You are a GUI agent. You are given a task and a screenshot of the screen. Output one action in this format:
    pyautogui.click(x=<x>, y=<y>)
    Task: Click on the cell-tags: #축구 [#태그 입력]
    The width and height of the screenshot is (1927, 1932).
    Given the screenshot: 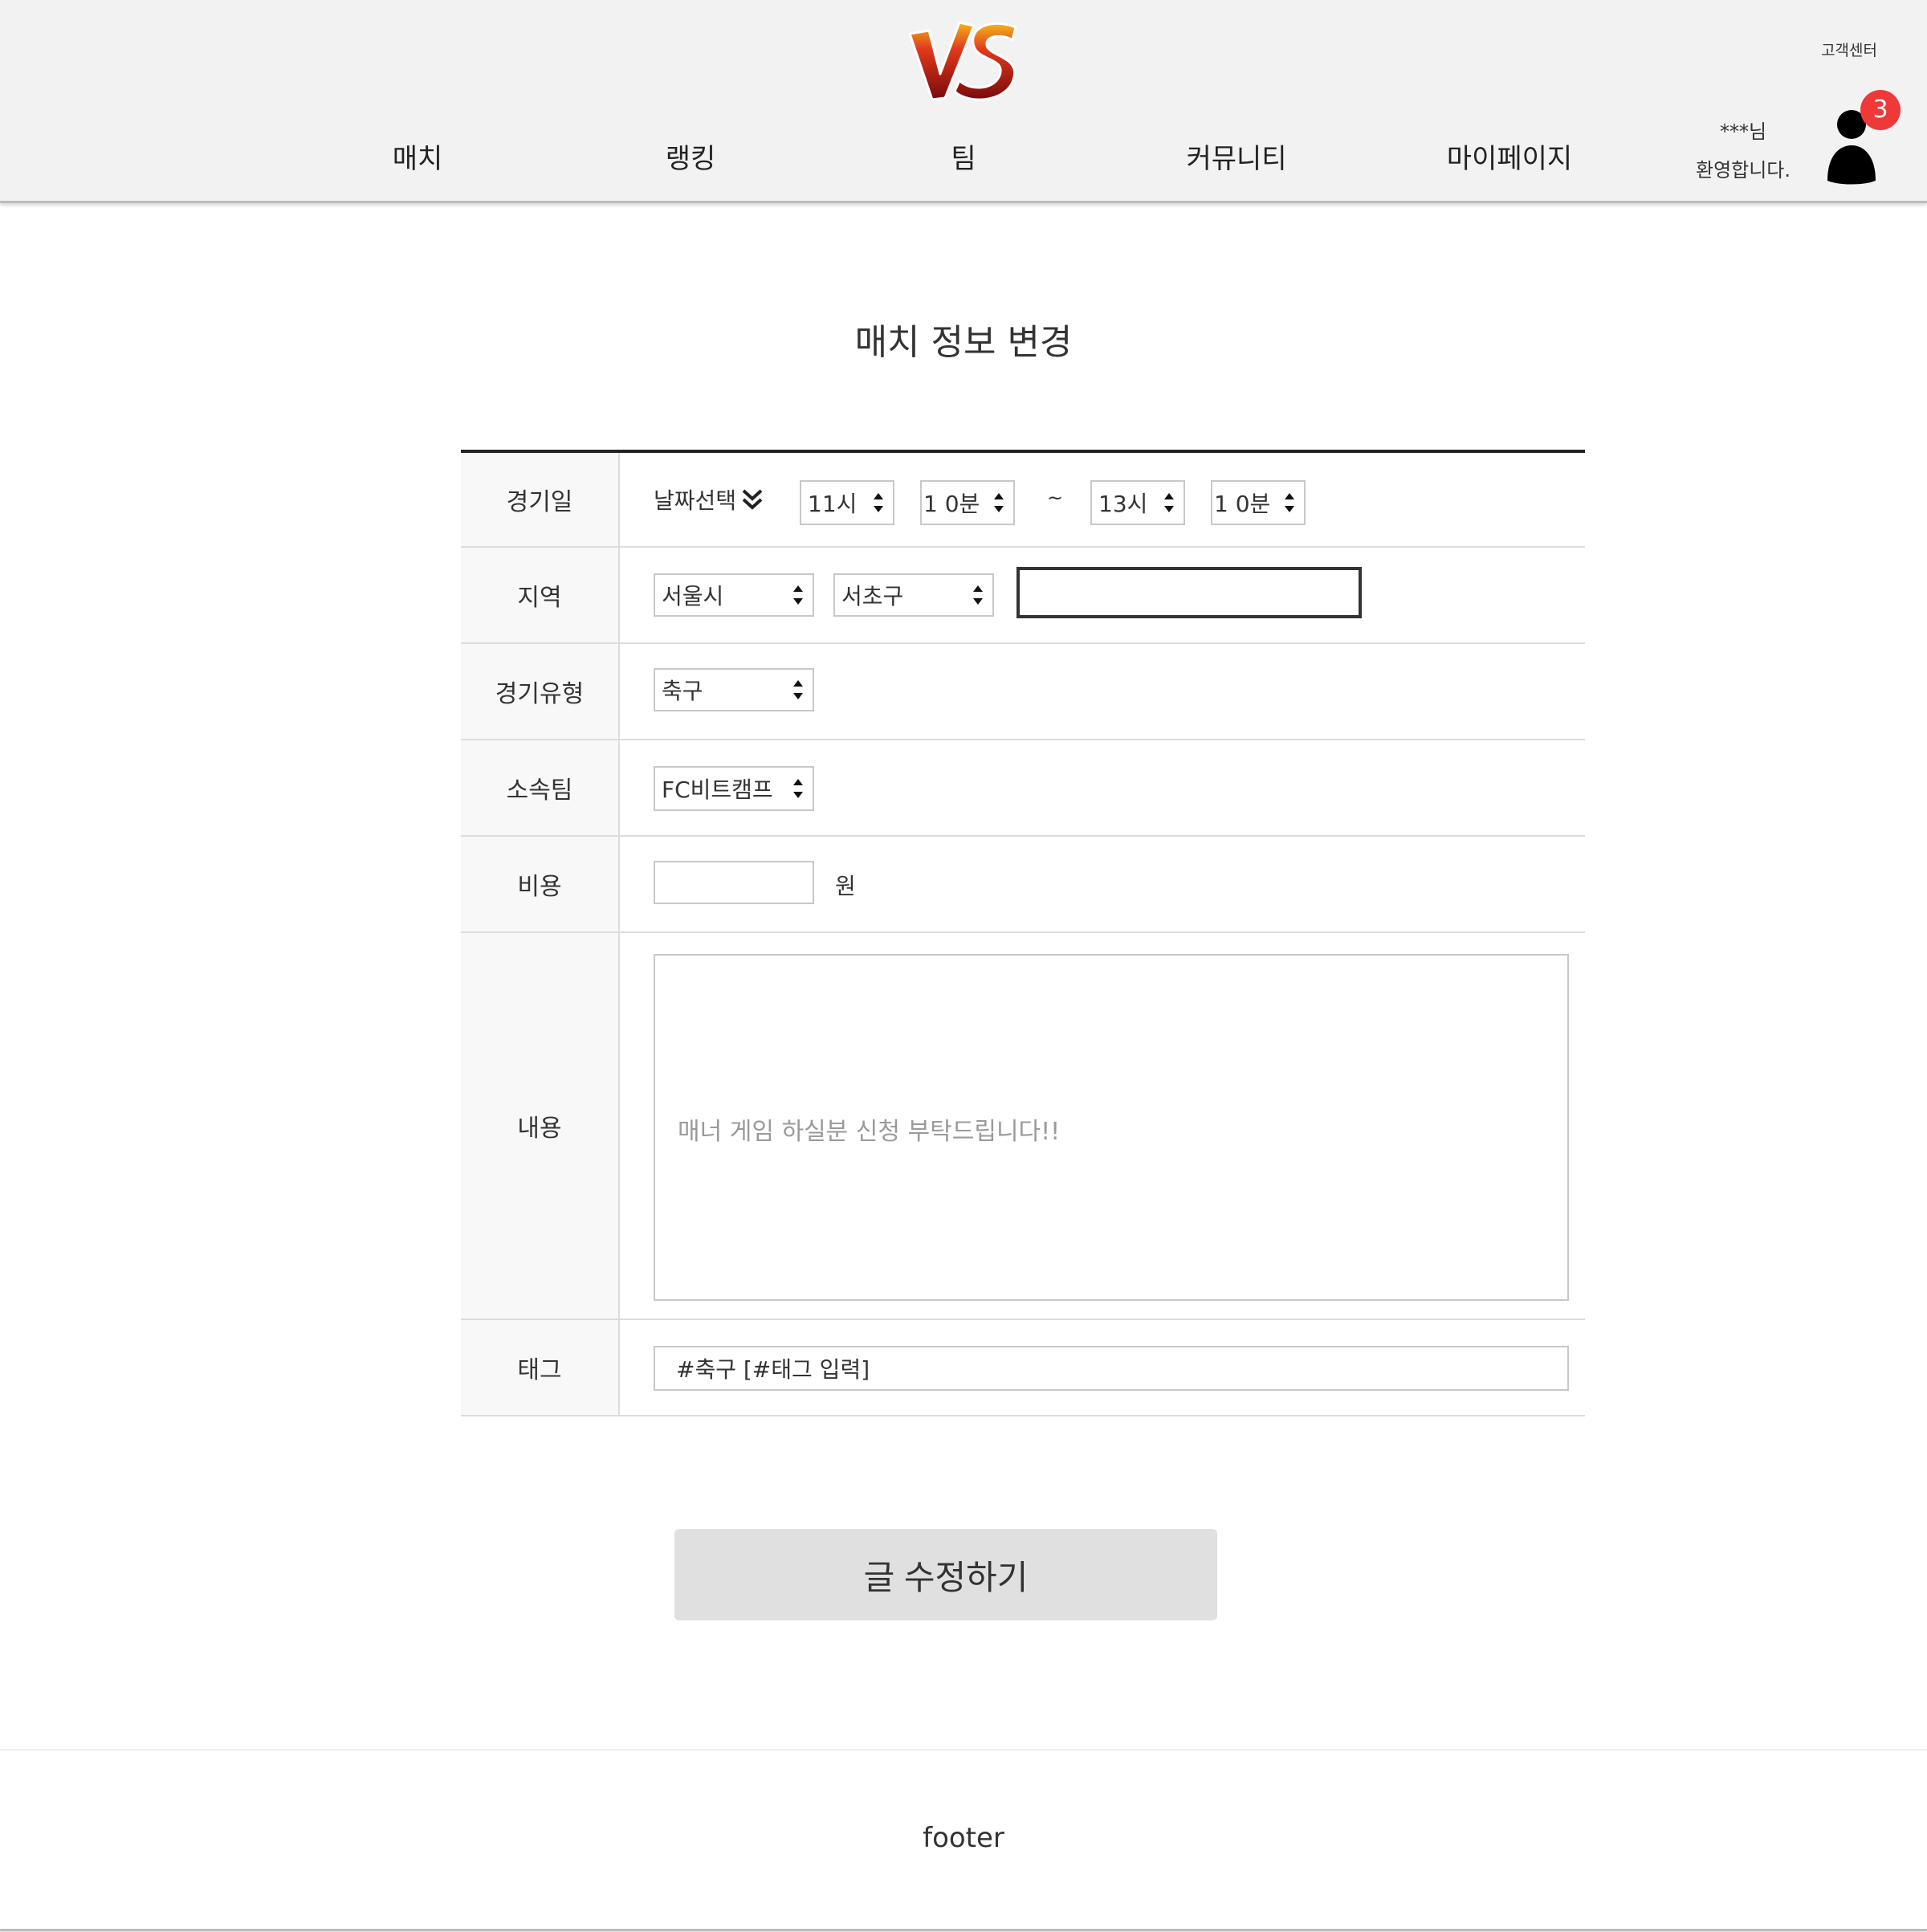 What is the action you would take?
    pyautogui.click(x=1102, y=1367)
    